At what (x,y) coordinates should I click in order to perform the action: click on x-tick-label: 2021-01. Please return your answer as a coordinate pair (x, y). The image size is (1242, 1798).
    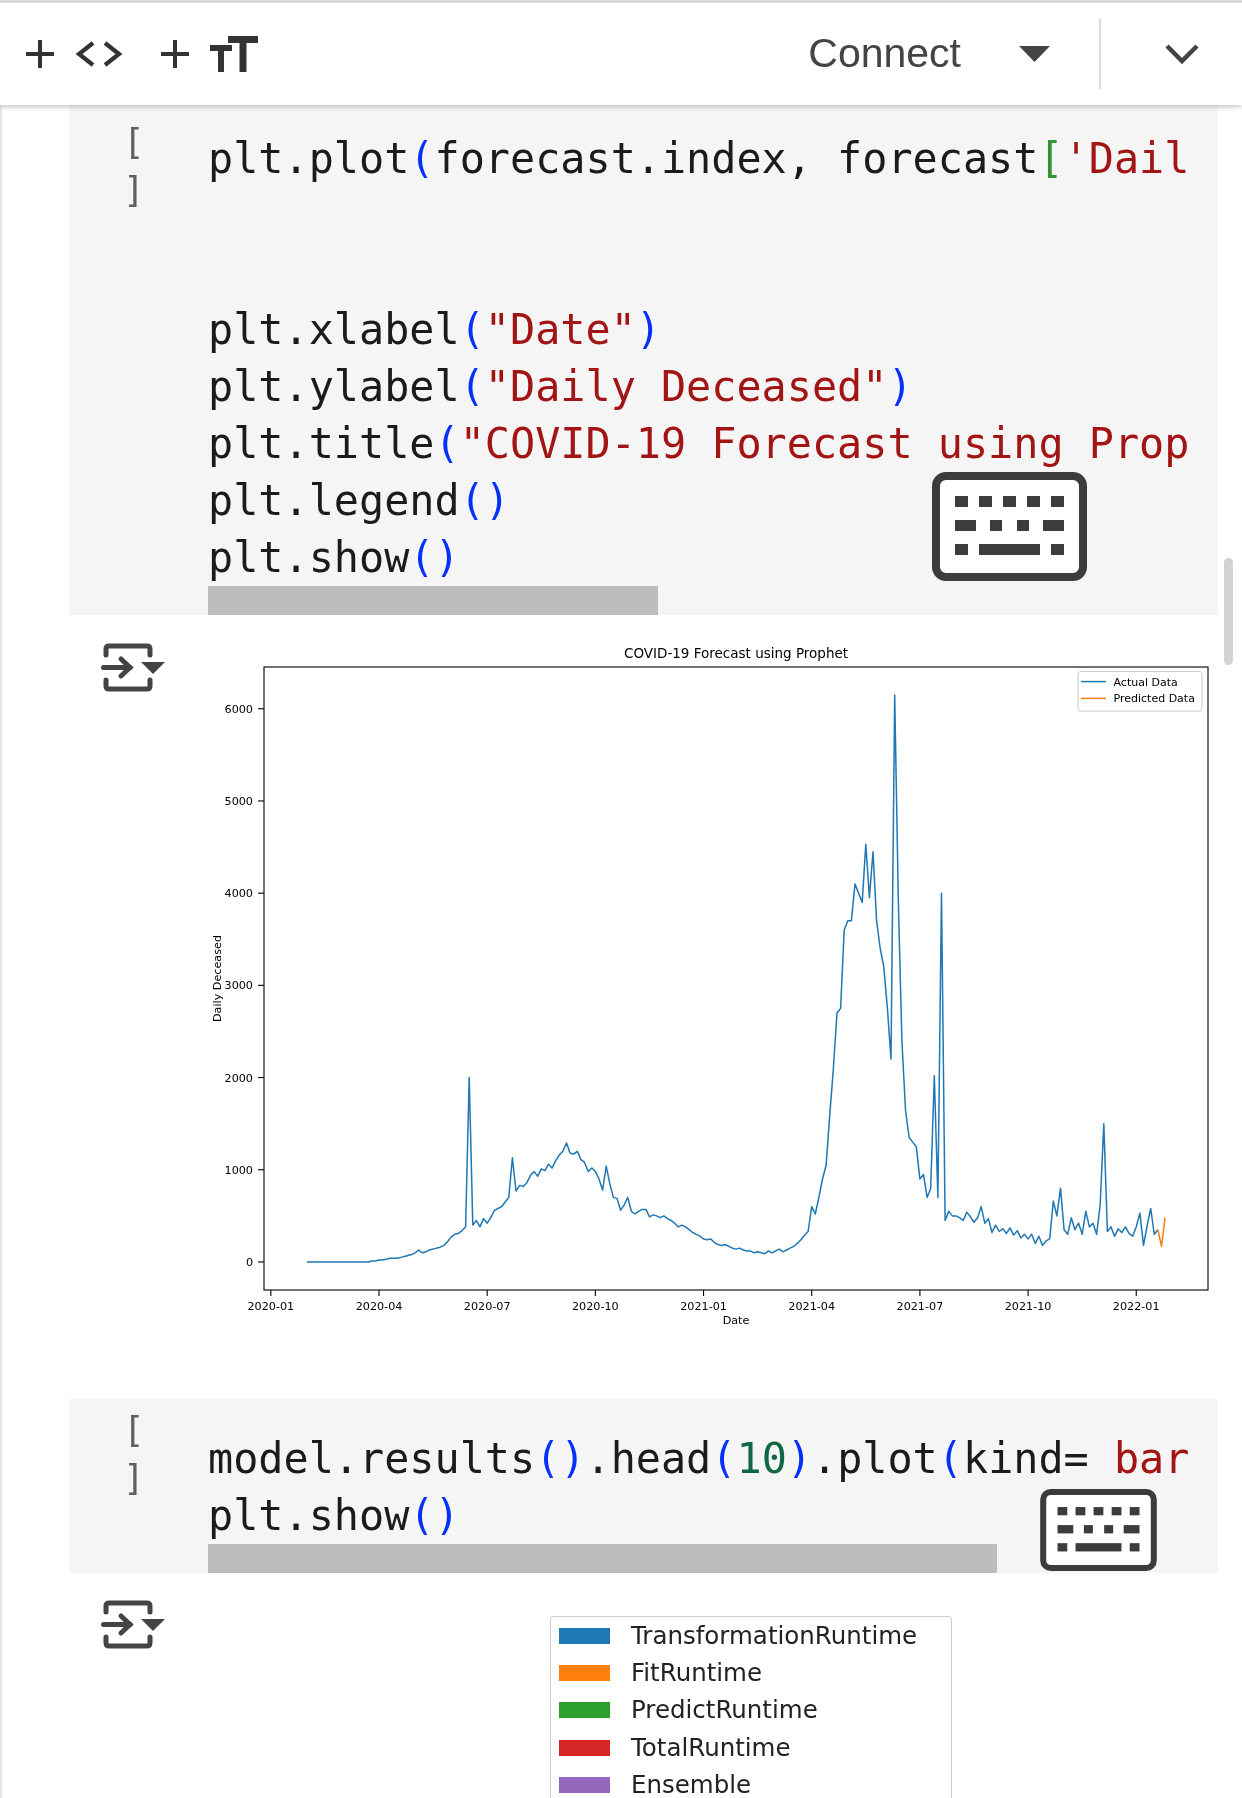
    Looking at the image, I should click on (703, 1306).